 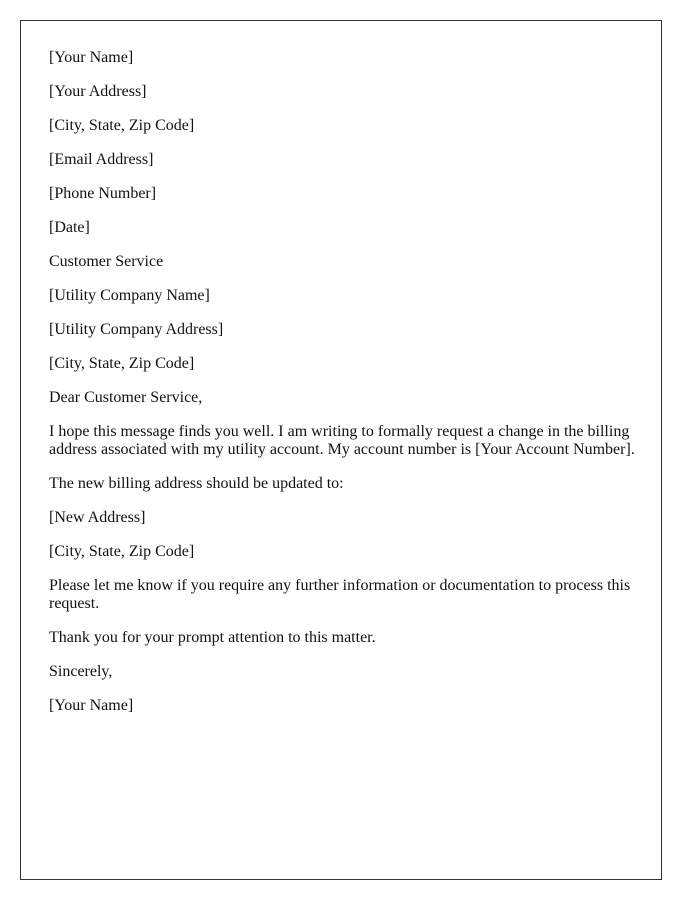 I want to click on recipient-company-name: [Utility Company Name], so click(x=129, y=295).